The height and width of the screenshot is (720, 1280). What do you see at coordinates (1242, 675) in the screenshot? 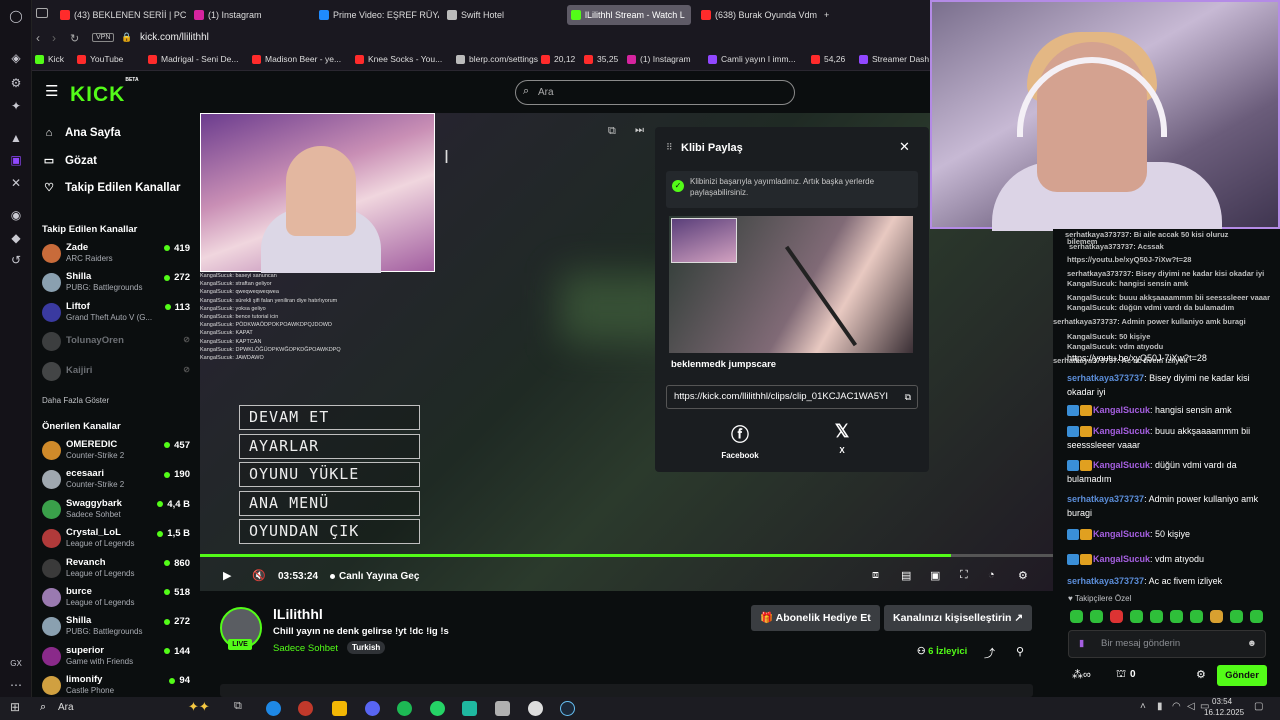
I see `send-button: Gönder` at bounding box center [1242, 675].